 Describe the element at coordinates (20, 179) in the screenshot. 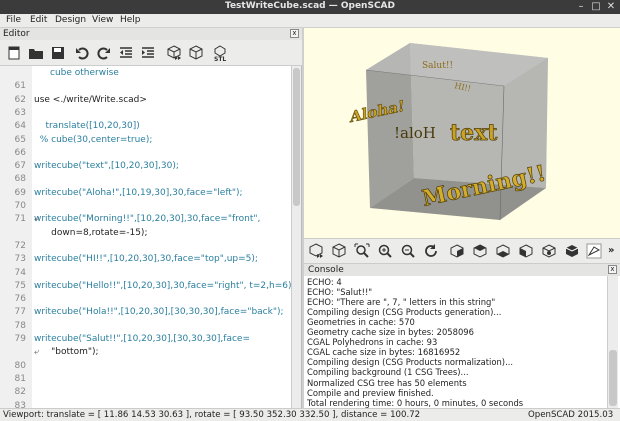

I see `line-number: 68` at that location.